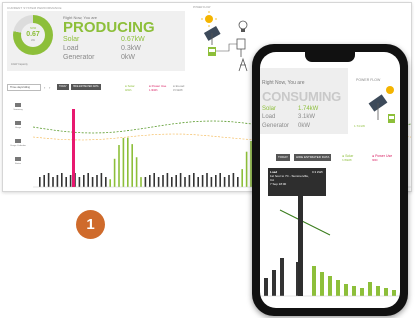  I want to click on phone-generator-row: Generator 0kW, so click(297, 126).